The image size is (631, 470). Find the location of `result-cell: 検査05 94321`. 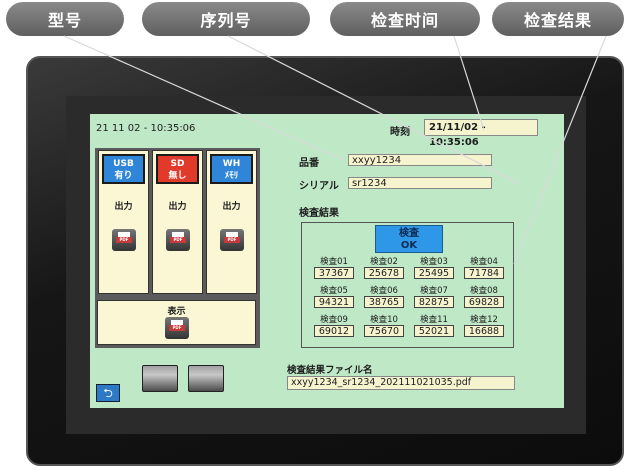

result-cell: 検査05 94321 is located at coordinates (334, 297).